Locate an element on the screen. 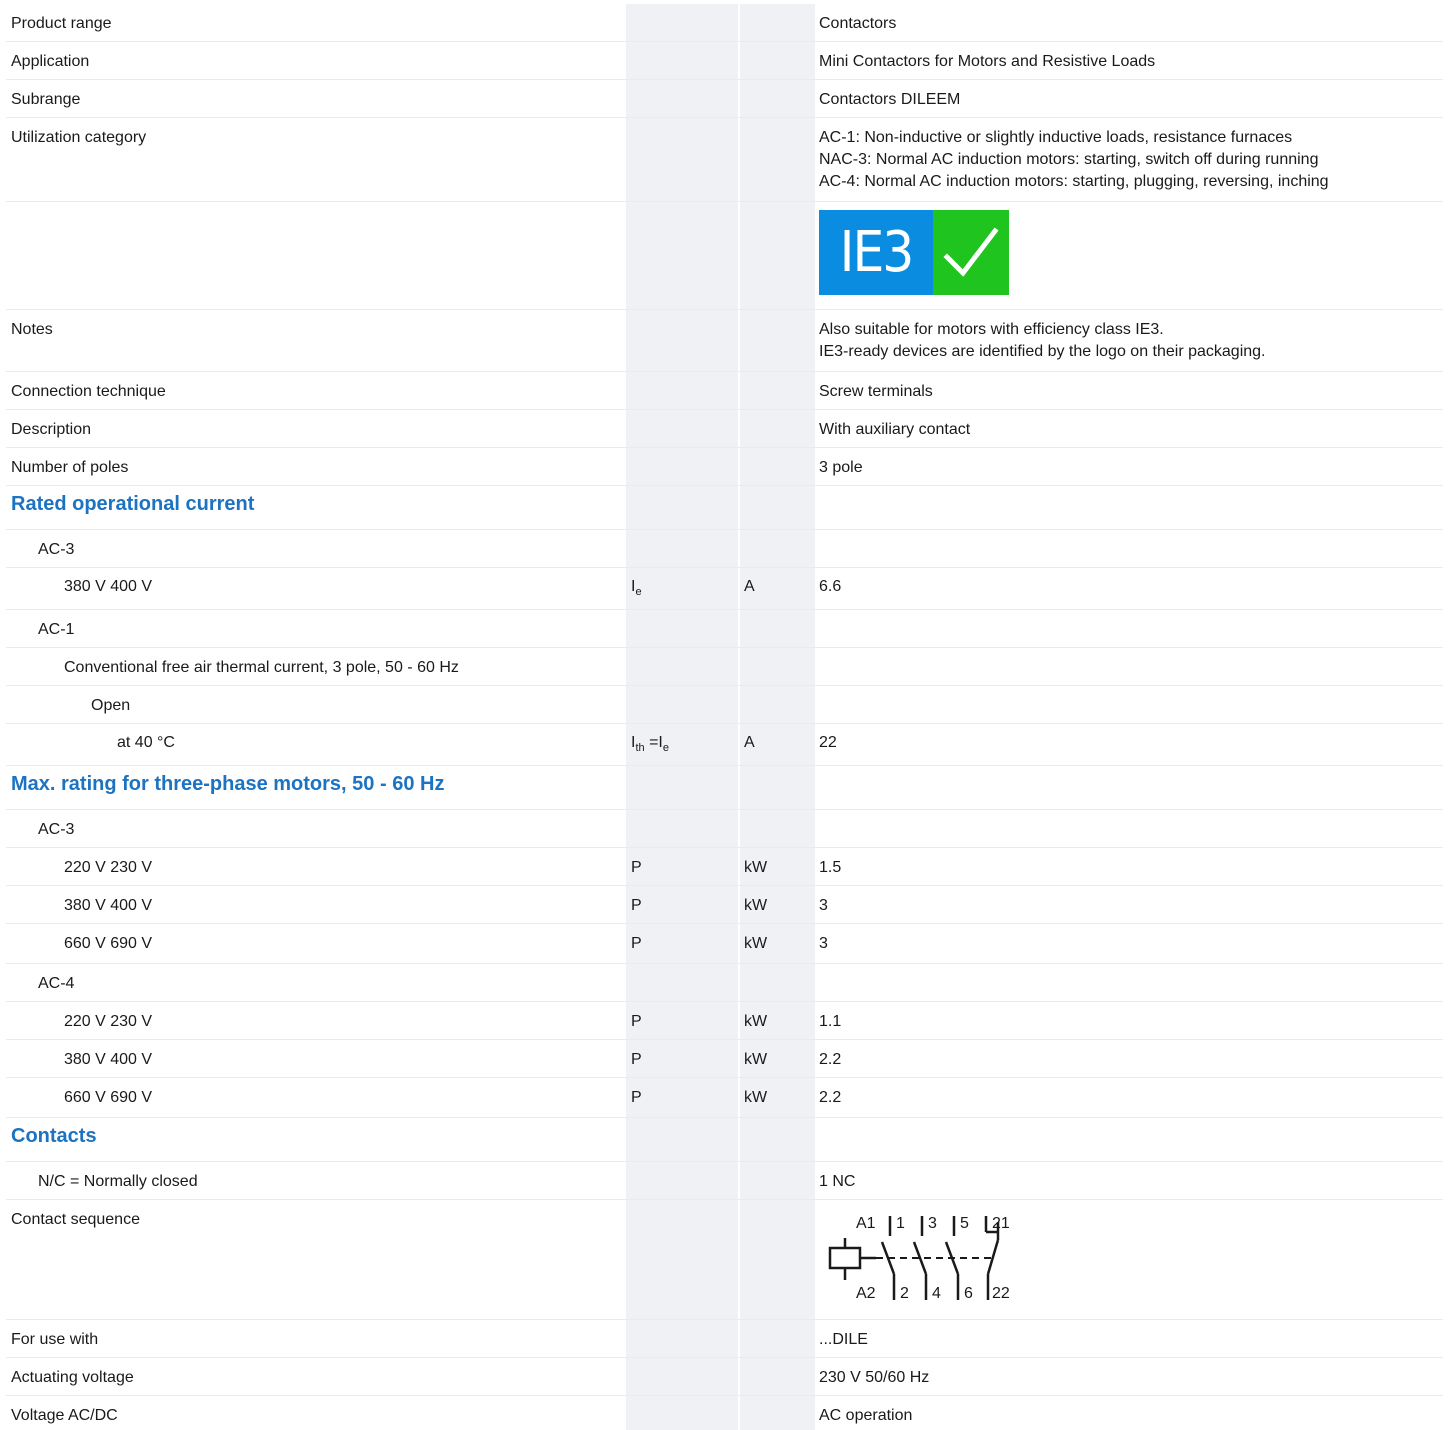  terminal-label: 4 is located at coordinates (936, 1293).